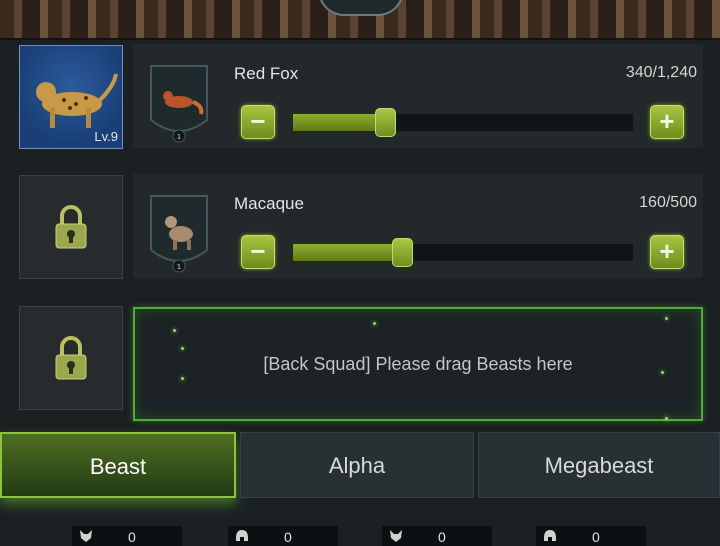 The width and height of the screenshot is (720, 546). What do you see at coordinates (269, 203) in the screenshot?
I see `unit-name: Macaque` at bounding box center [269, 203].